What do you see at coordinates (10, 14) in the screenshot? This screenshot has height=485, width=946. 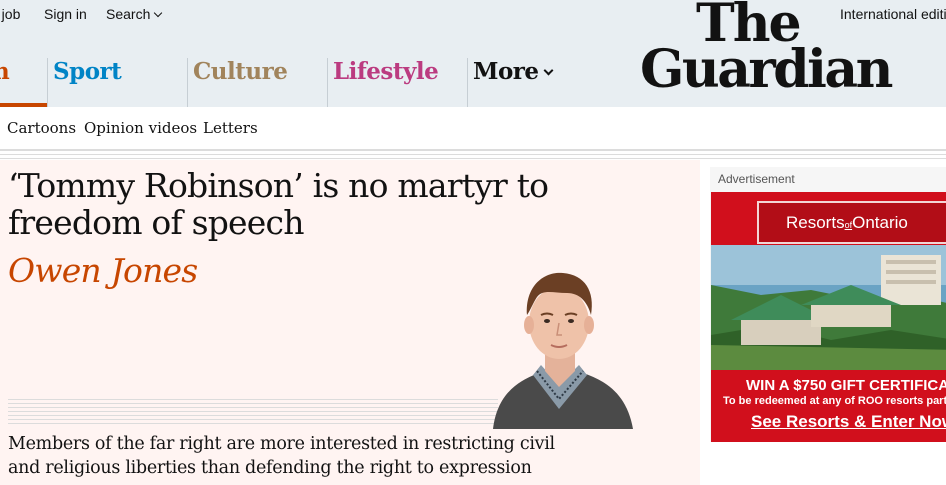 I see `jobs-link: a job` at bounding box center [10, 14].